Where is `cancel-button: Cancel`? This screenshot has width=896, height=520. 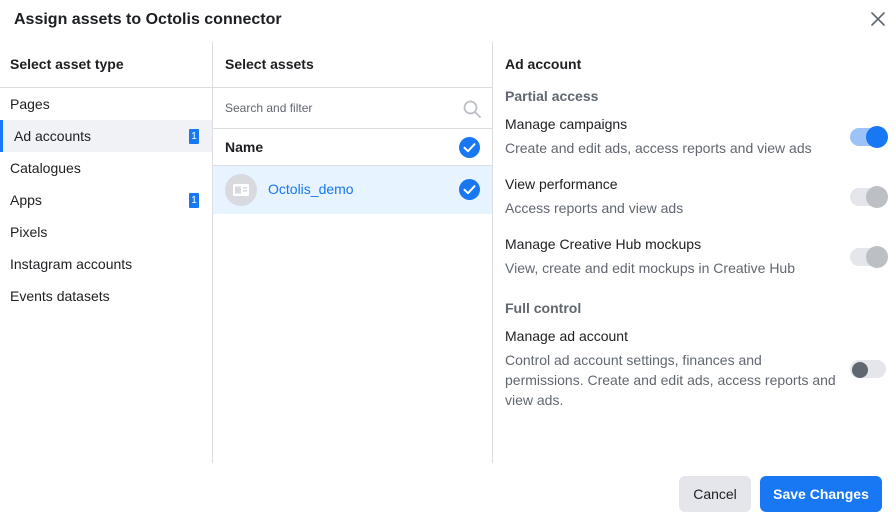 cancel-button: Cancel is located at coordinates (715, 494).